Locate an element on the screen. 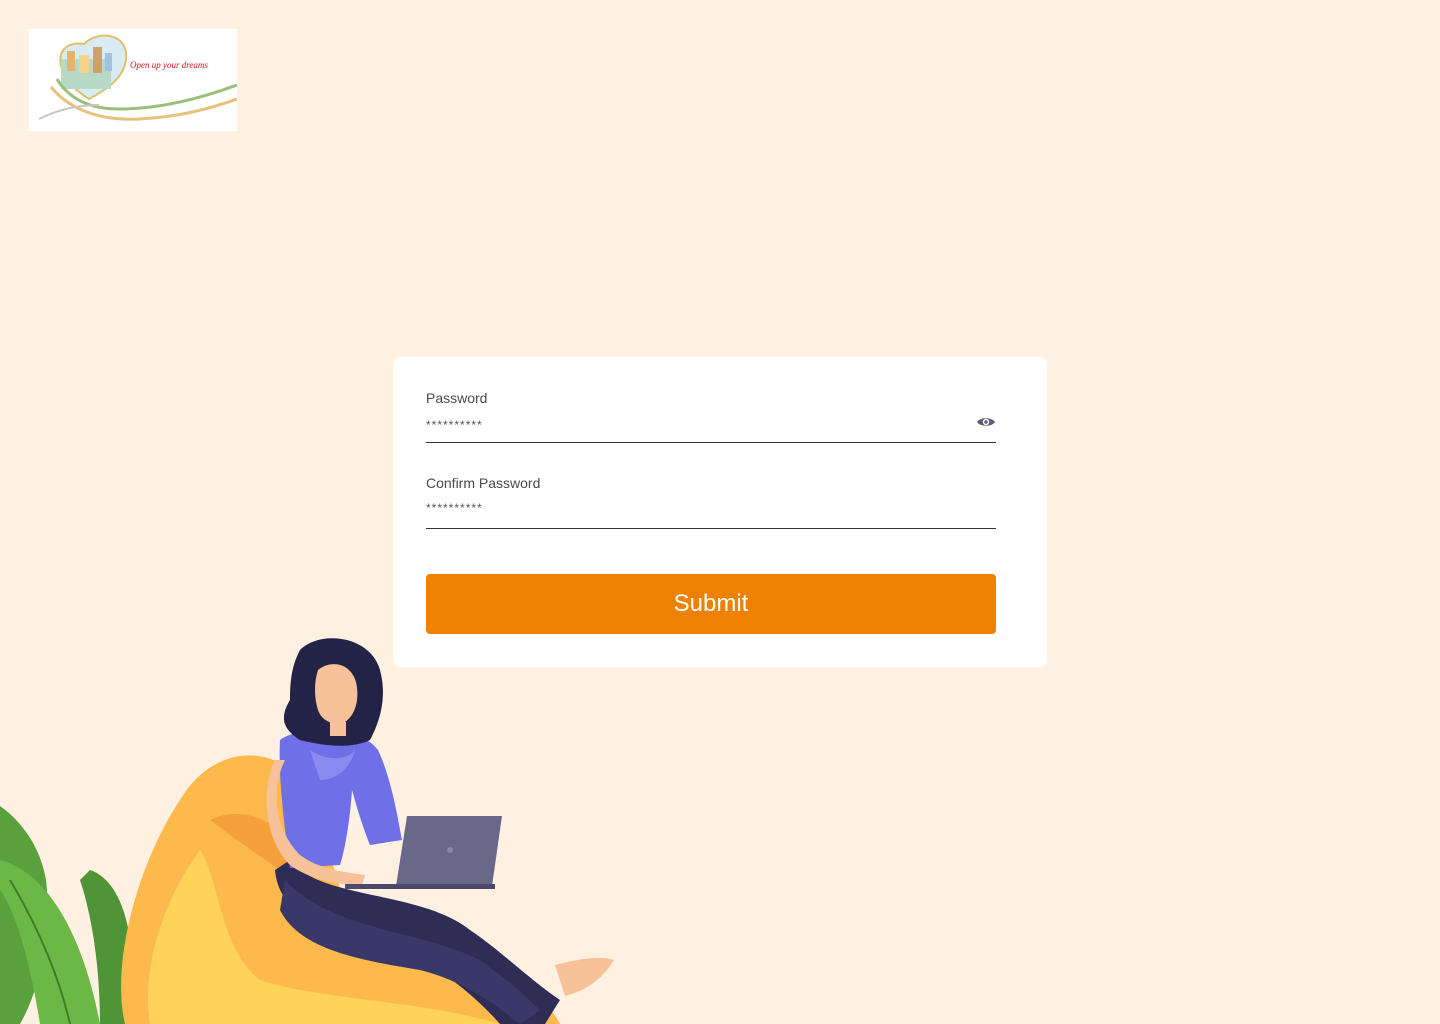 The width and height of the screenshot is (1440, 1024). password-field: Password ********** is located at coordinates (711, 416).